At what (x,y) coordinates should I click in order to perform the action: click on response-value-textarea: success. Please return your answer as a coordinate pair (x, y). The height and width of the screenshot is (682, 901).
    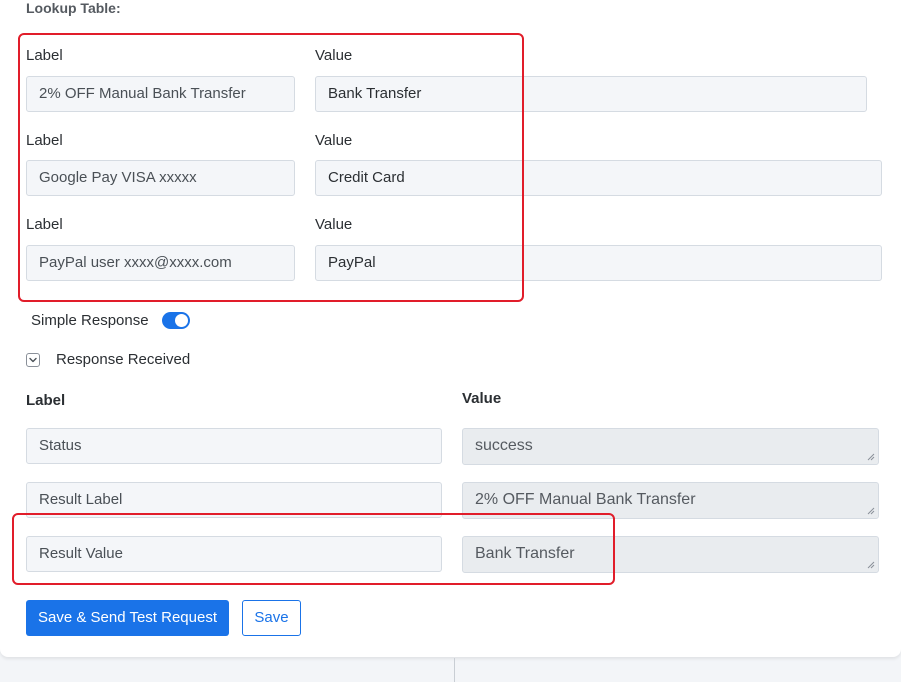
    Looking at the image, I should click on (670, 446).